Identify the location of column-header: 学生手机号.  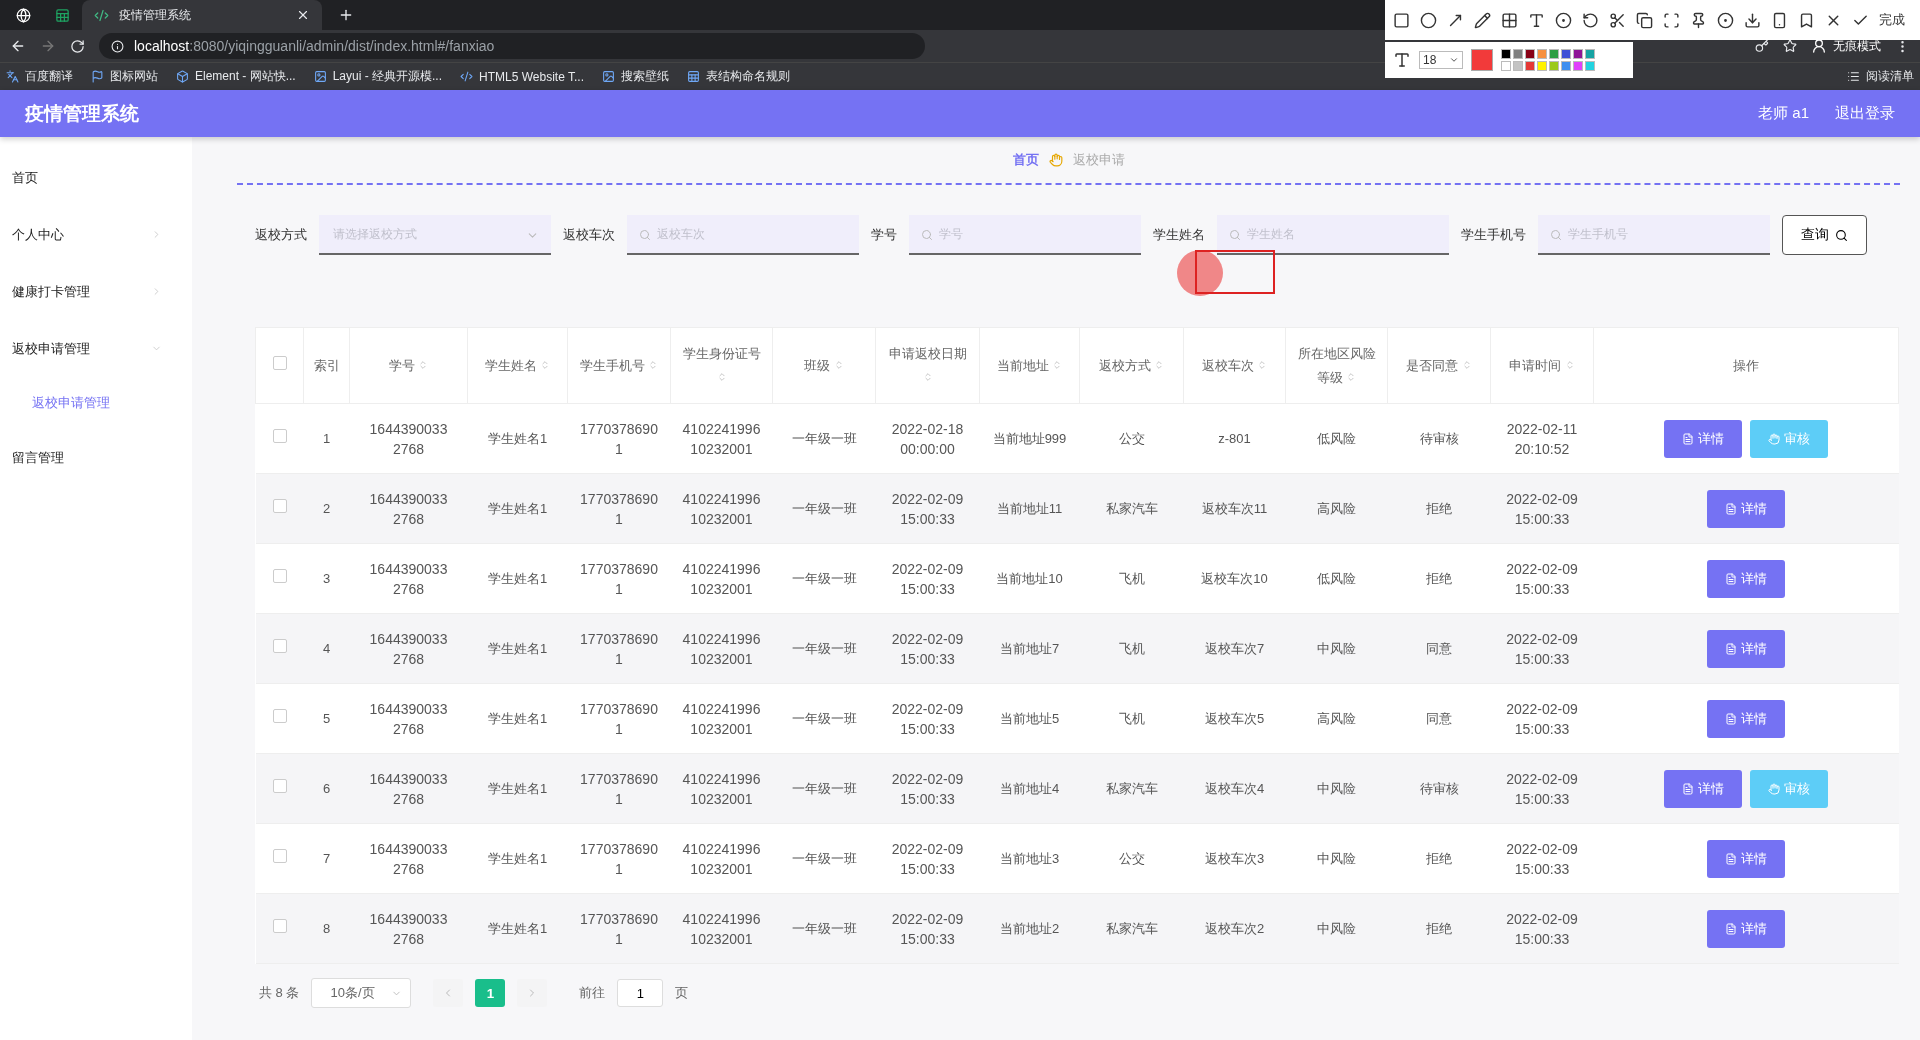
(619, 365).